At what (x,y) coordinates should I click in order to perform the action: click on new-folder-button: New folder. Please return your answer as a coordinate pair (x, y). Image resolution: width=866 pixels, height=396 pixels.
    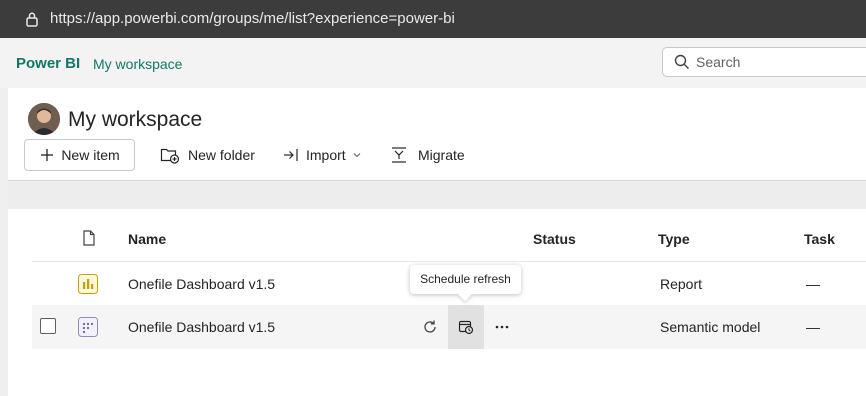
    Looking at the image, I should click on (207, 155).